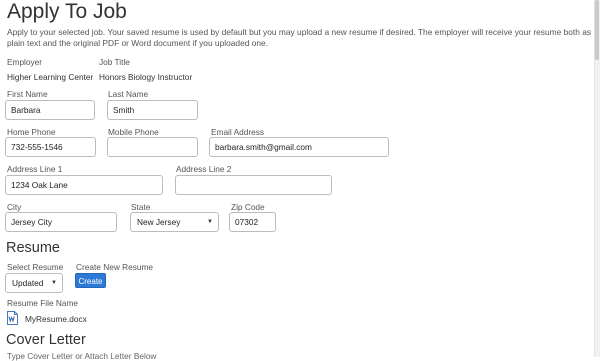 This screenshot has width=600, height=361. What do you see at coordinates (28, 283) in the screenshot?
I see `select-resume-value: Updated` at bounding box center [28, 283].